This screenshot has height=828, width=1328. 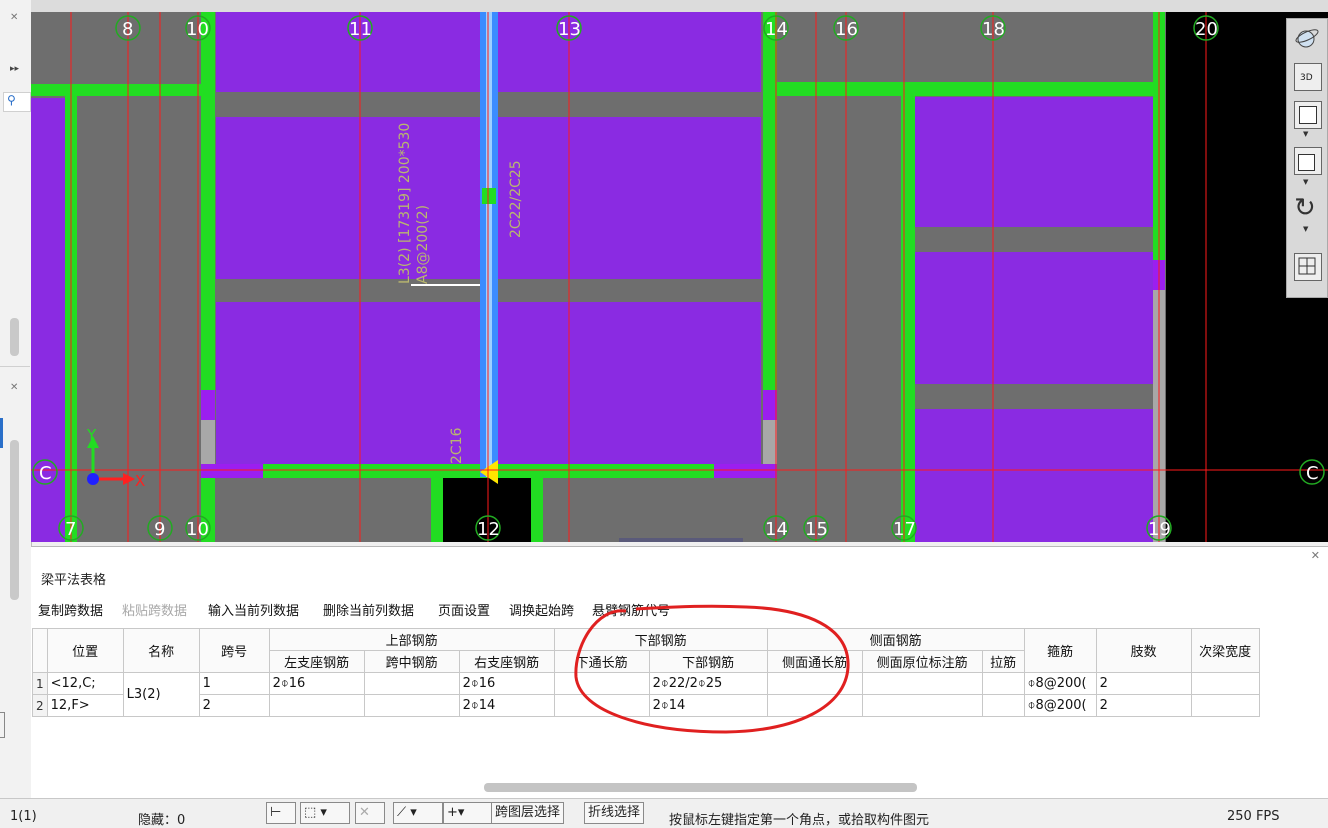 What do you see at coordinates (700, 787) in the screenshot?
I see `horizontal-scrollbar-thumb` at bounding box center [700, 787].